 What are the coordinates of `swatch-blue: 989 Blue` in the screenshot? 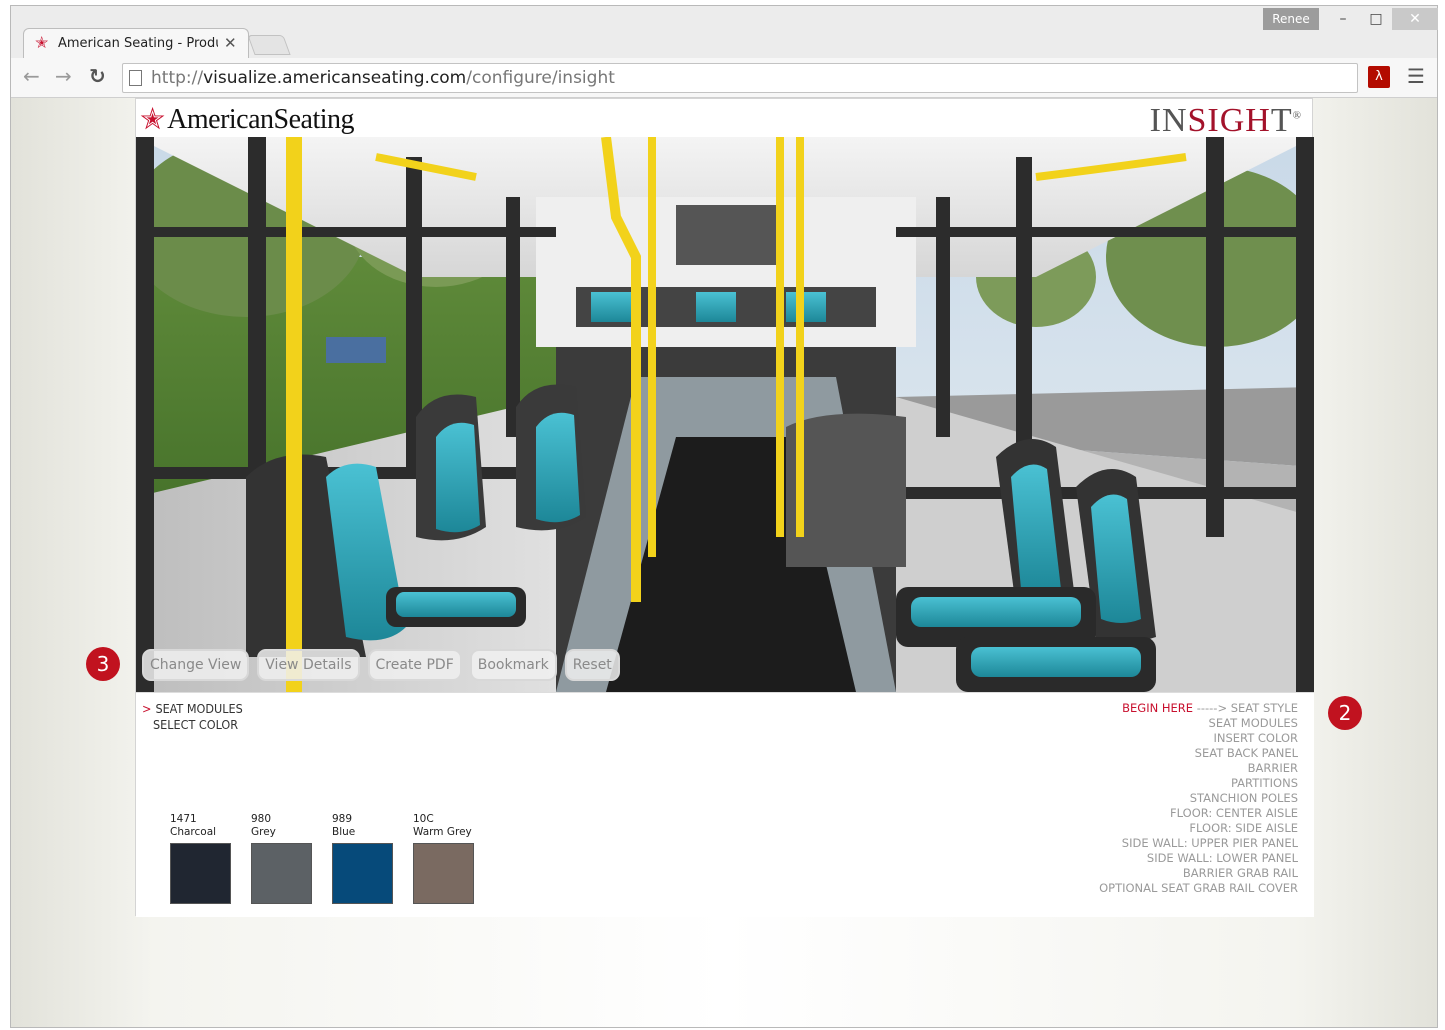 It's located at (362, 858).